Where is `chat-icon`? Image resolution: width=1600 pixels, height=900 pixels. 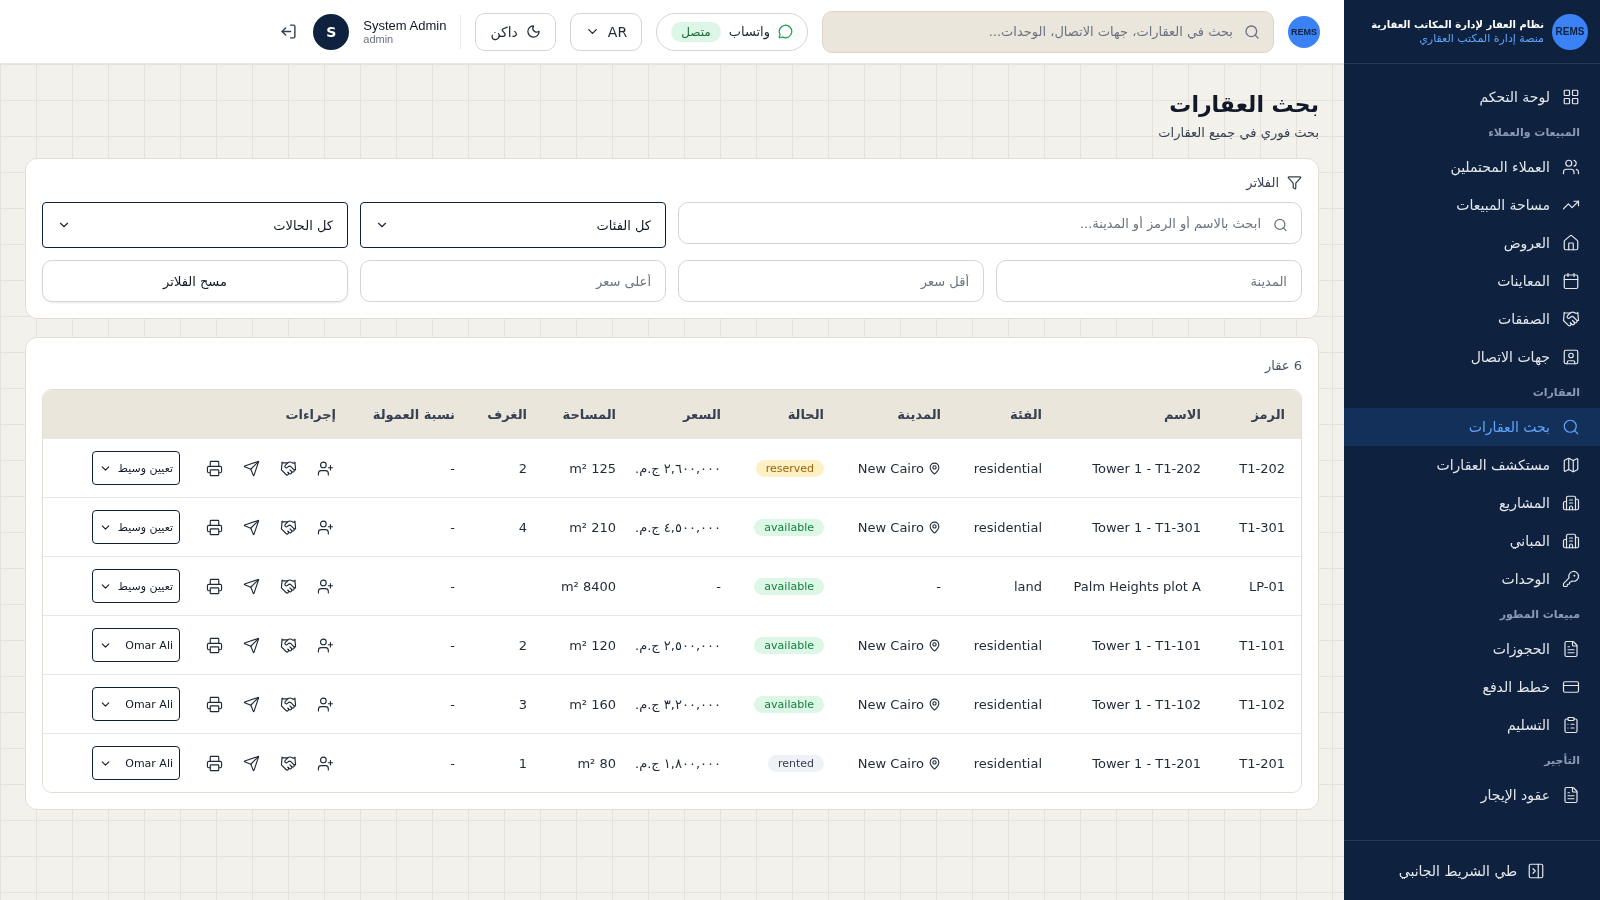
chat-icon is located at coordinates (785, 31).